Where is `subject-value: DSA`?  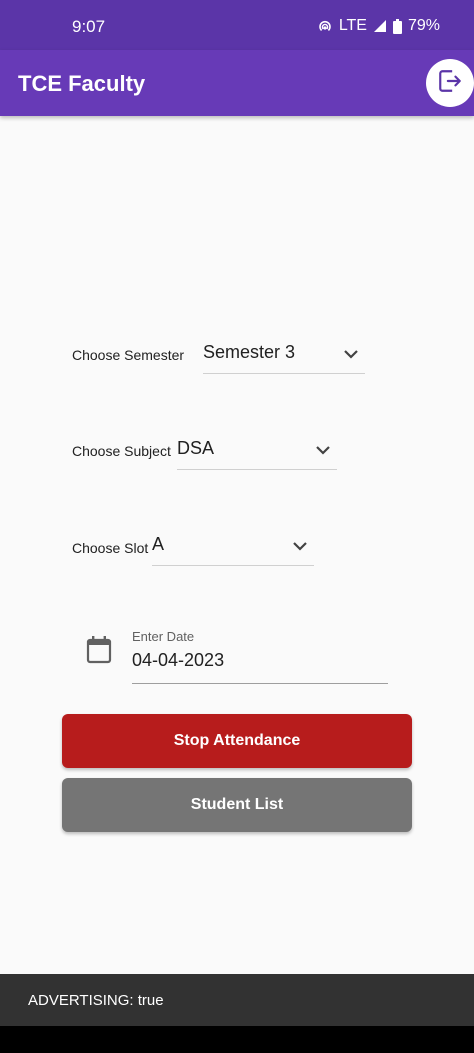 subject-value: DSA is located at coordinates (196, 448).